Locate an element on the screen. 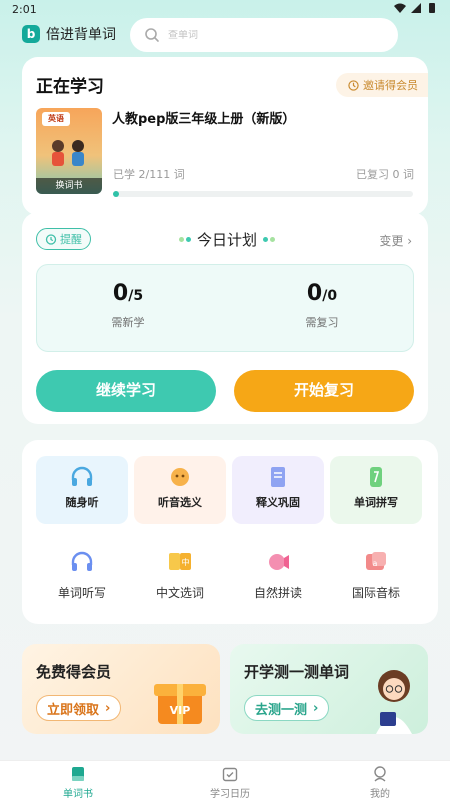 This screenshot has width=450, height=800. tool-label: 自然拼读 is located at coordinates (277, 593).